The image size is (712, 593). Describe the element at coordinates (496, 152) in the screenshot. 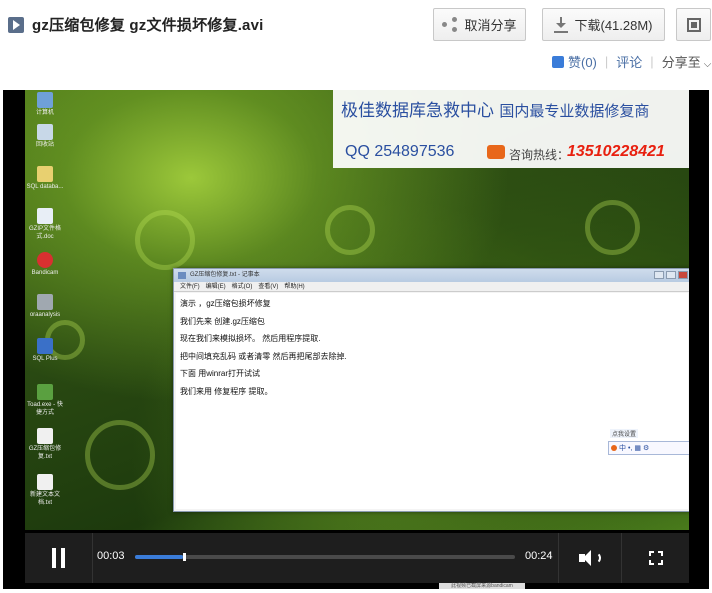

I see `phone-icon` at that location.